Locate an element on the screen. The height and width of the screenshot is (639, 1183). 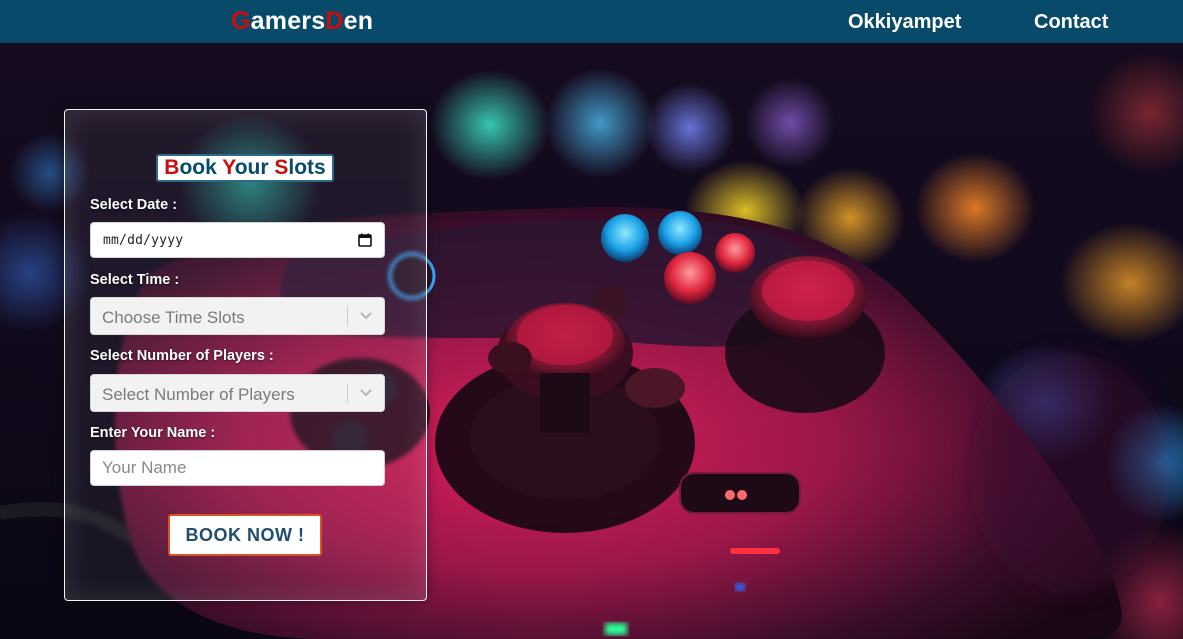
name-label: Enter Your Name : is located at coordinates (153, 433).